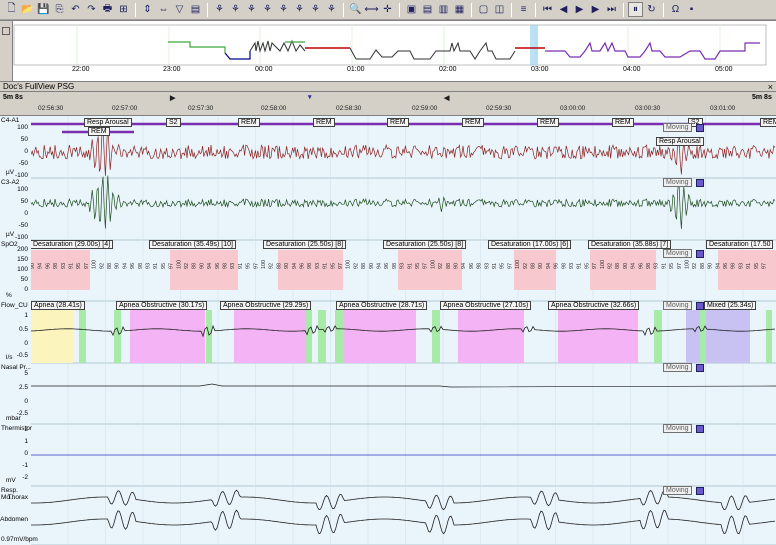  What do you see at coordinates (331, 9) in the screenshot?
I see `event-h-icon: ⚘` at bounding box center [331, 9].